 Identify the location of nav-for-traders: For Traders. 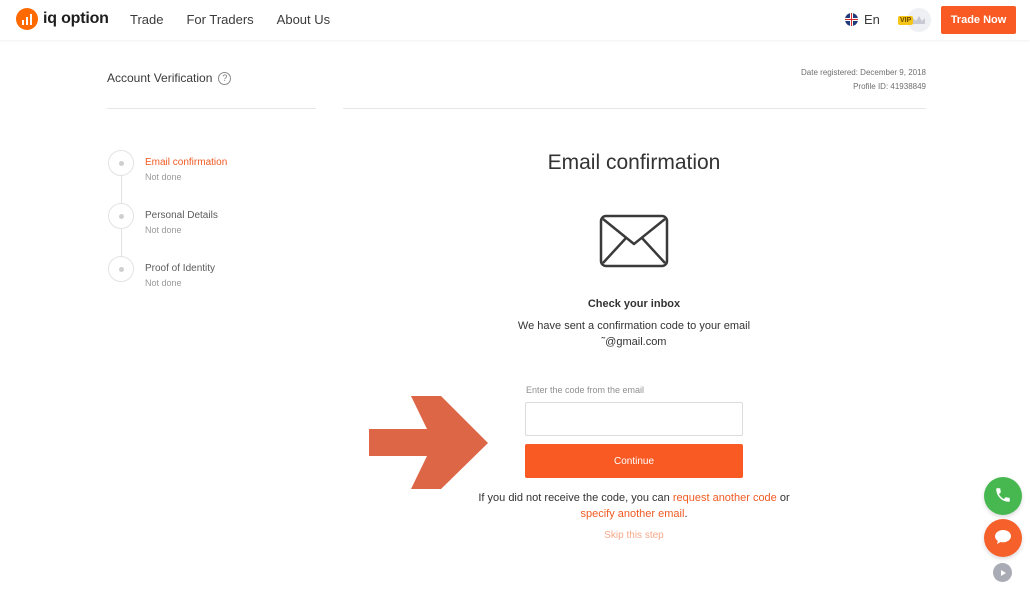
(219, 19).